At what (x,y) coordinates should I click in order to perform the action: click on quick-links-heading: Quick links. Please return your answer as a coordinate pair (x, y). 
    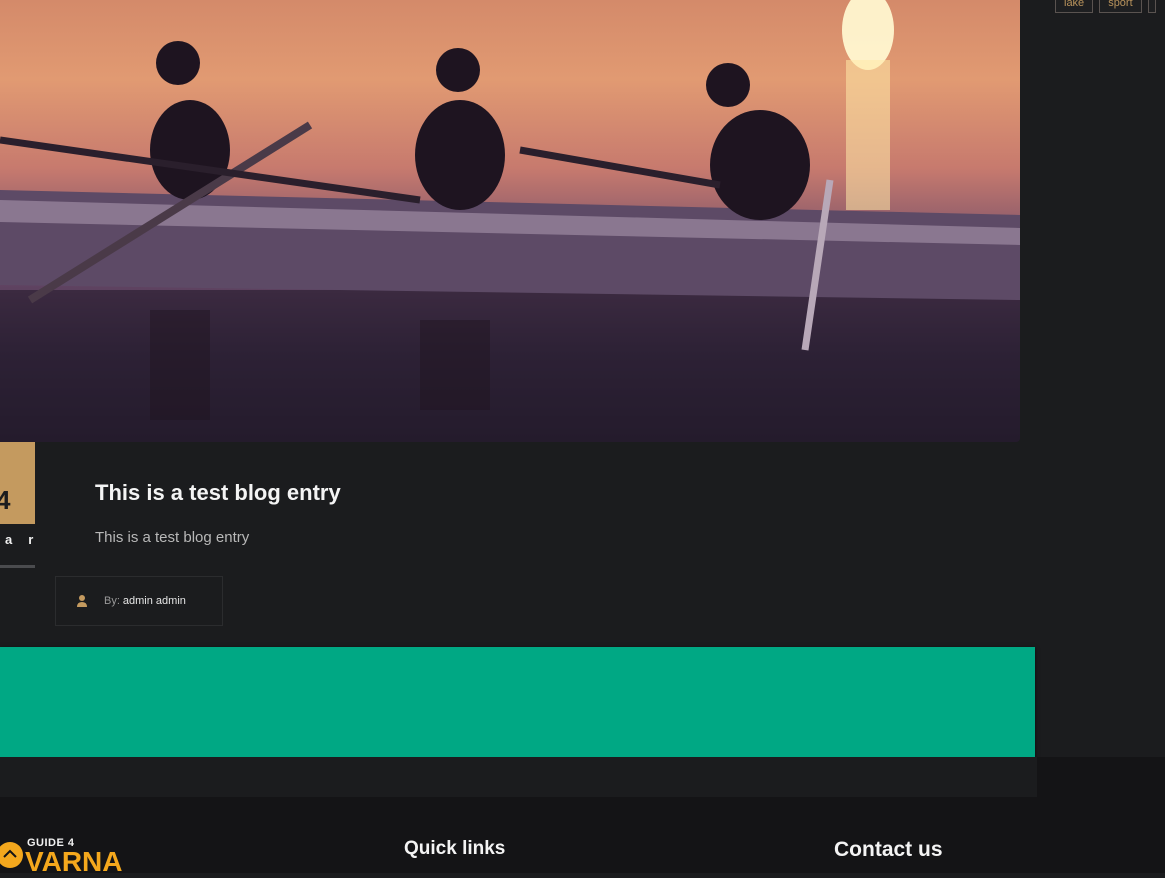
    Looking at the image, I should click on (455, 848).